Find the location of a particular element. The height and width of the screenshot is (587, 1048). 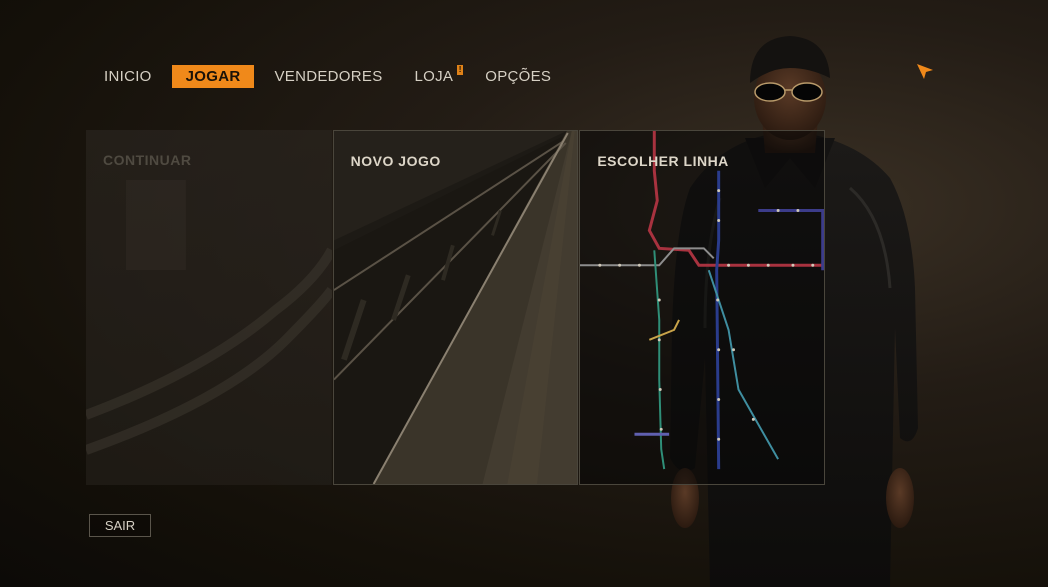

continue-card-background is located at coordinates (209, 307).